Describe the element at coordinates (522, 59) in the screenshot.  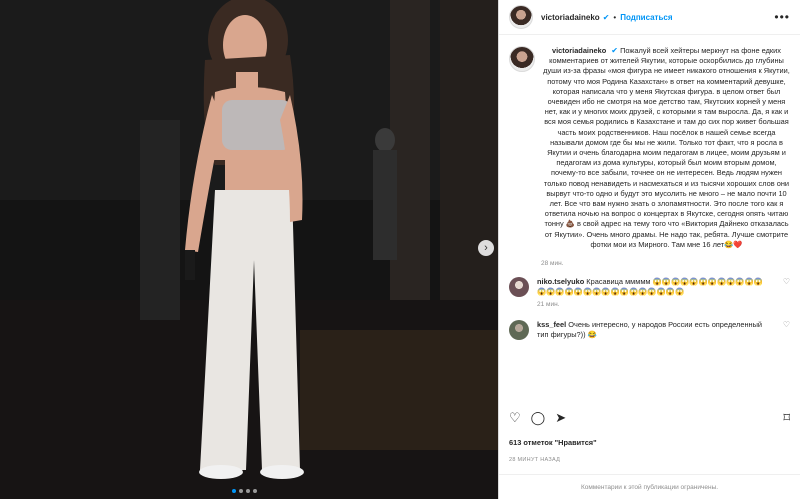
I see `caption-avatar` at that location.